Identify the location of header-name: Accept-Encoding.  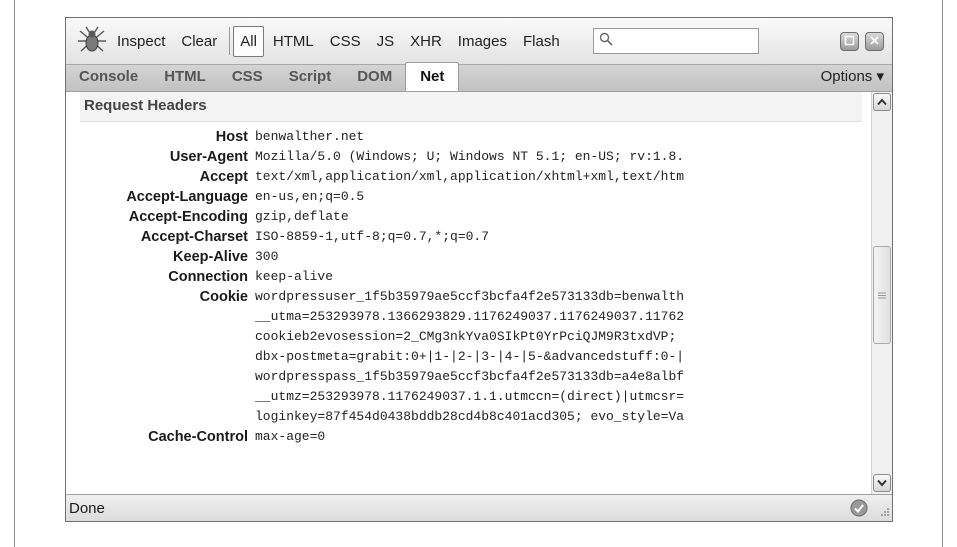
(188, 217).